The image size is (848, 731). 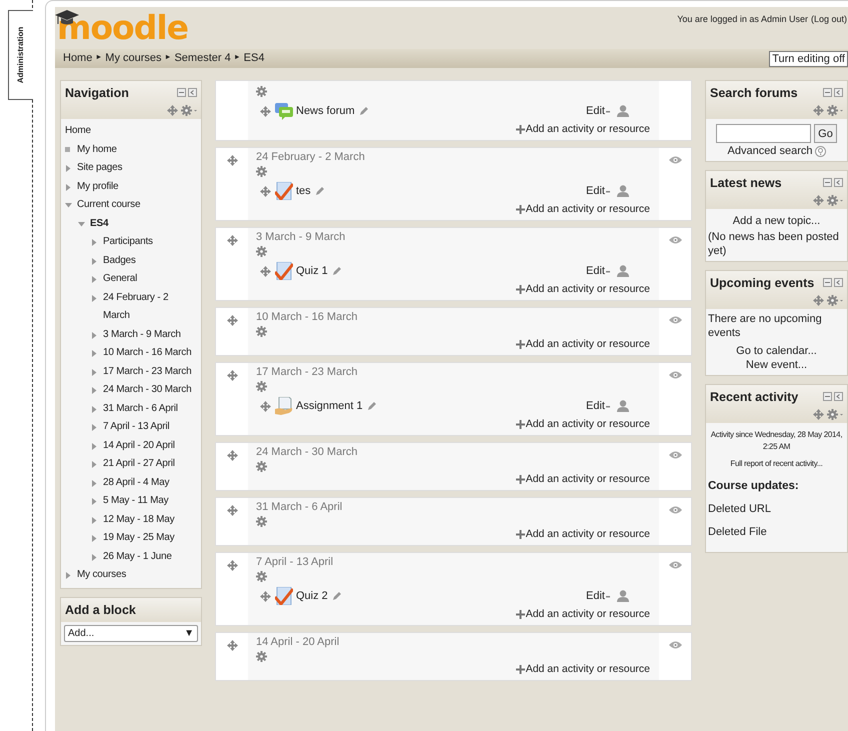 What do you see at coordinates (307, 372) in the screenshot?
I see `section-title: 17 March - 23 March` at bounding box center [307, 372].